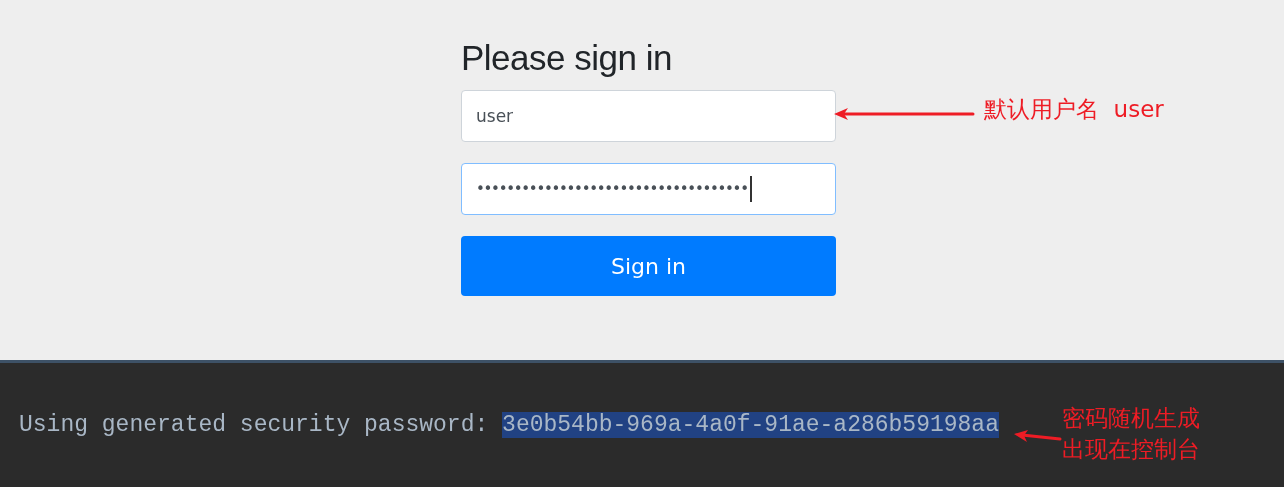  What do you see at coordinates (1131, 434) in the screenshot?
I see `annotation-text: 密码随机生成出现在控制台` at bounding box center [1131, 434].